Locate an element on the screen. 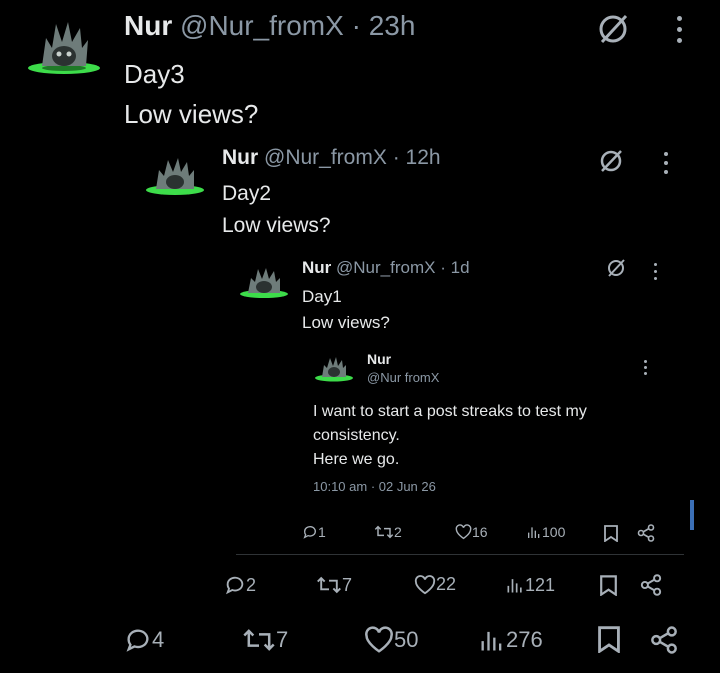  post-line: Day1 is located at coordinates (322, 296).